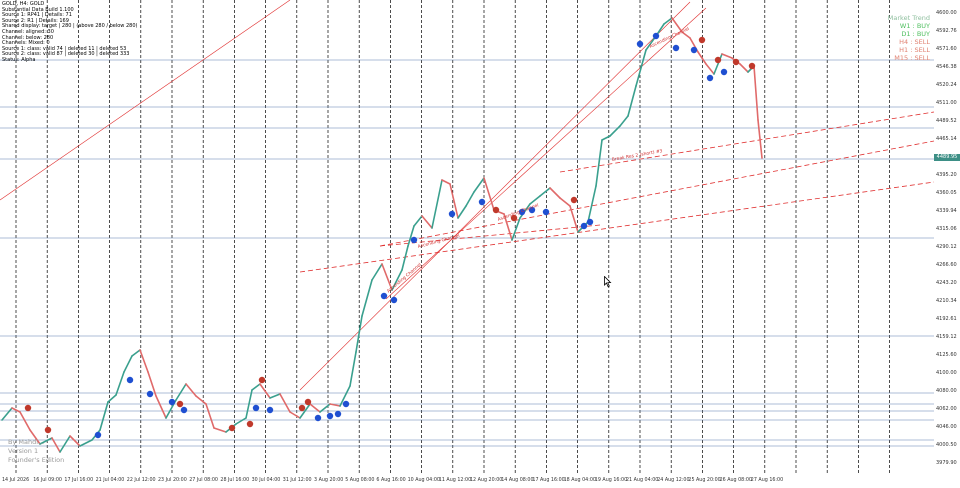  Describe the element at coordinates (23, 451) in the screenshot. I see `watermark-version: Version 1` at that location.